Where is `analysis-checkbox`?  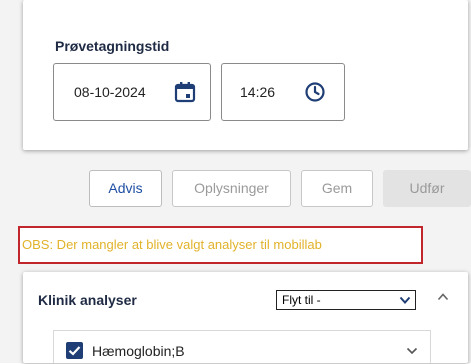 analysis-checkbox is located at coordinates (74, 350).